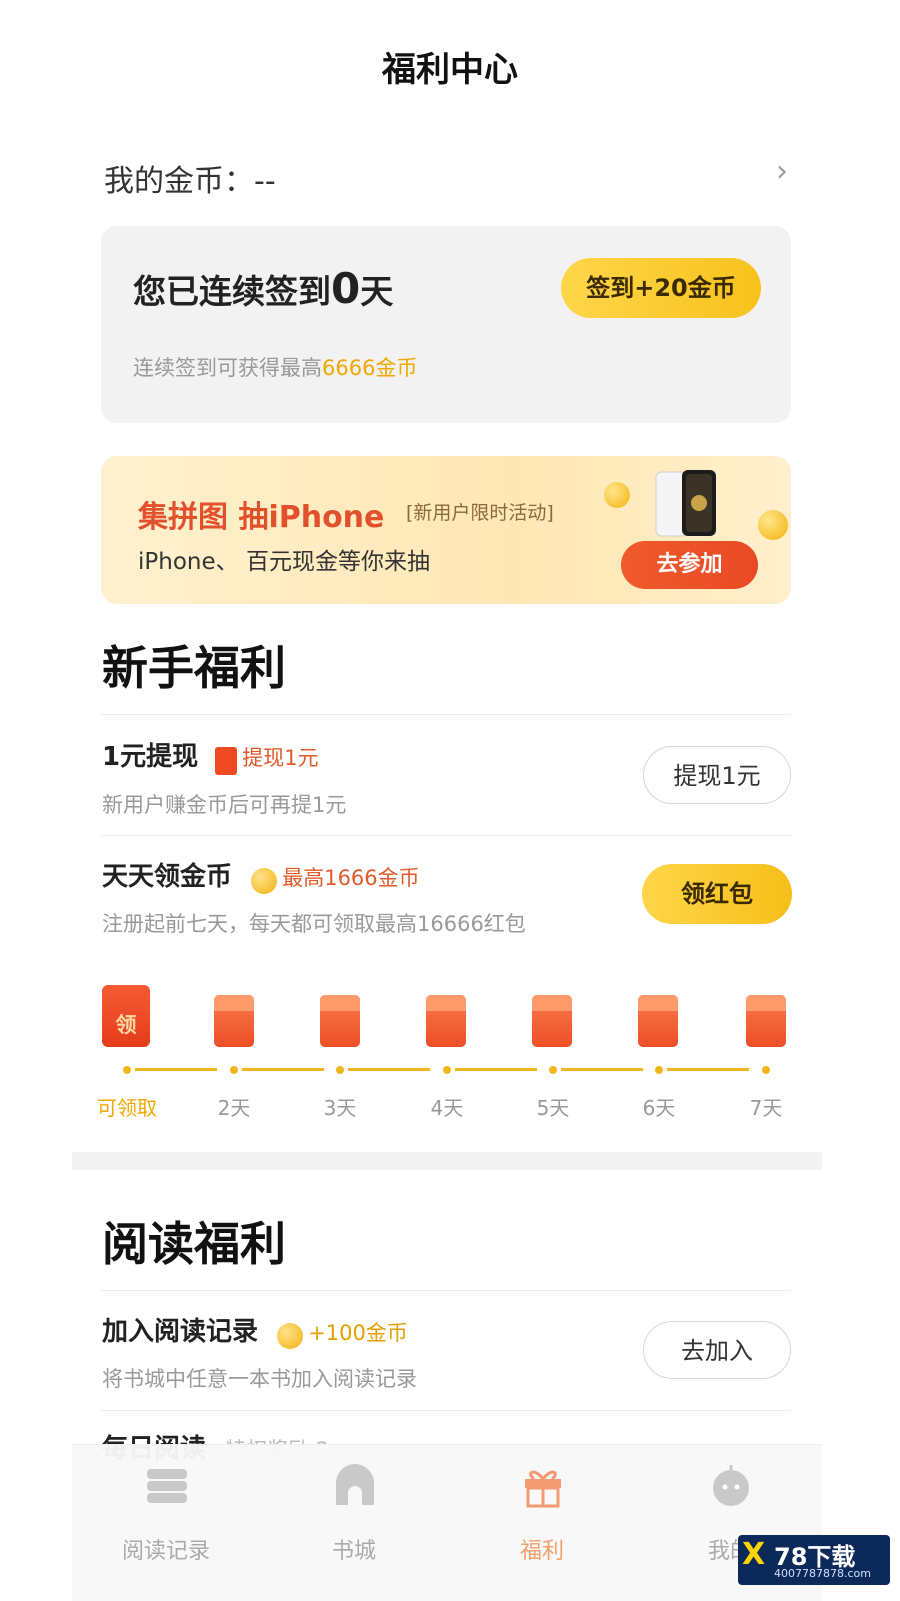 This screenshot has width=900, height=1601. What do you see at coordinates (542, 1523) in the screenshot?
I see `tab-welfare: 福利` at bounding box center [542, 1523].